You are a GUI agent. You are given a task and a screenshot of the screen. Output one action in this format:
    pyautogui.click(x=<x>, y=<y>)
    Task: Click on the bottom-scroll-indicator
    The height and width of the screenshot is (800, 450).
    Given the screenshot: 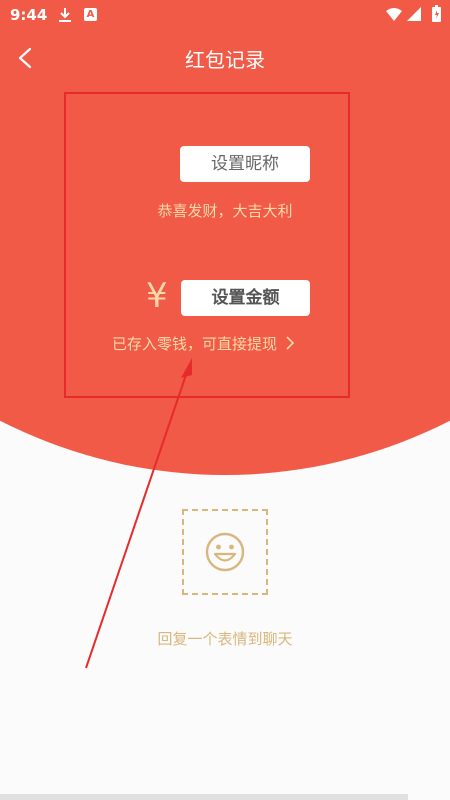 What is the action you would take?
    pyautogui.click(x=204, y=797)
    